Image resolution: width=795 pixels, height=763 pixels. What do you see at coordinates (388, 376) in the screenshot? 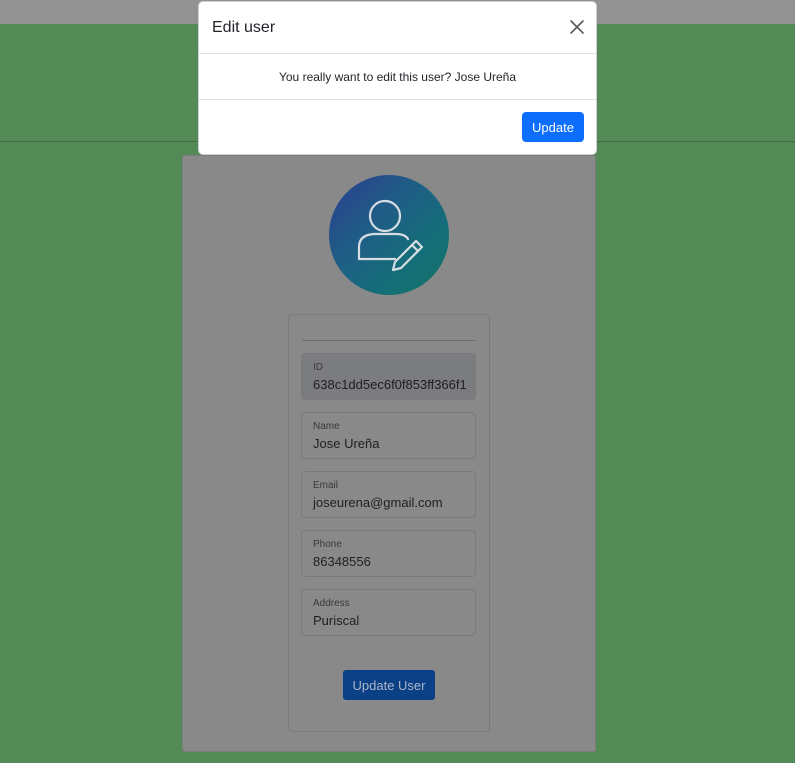
I see `id-field: ID 638c1dd5ec6f0f853ff366f1` at bounding box center [388, 376].